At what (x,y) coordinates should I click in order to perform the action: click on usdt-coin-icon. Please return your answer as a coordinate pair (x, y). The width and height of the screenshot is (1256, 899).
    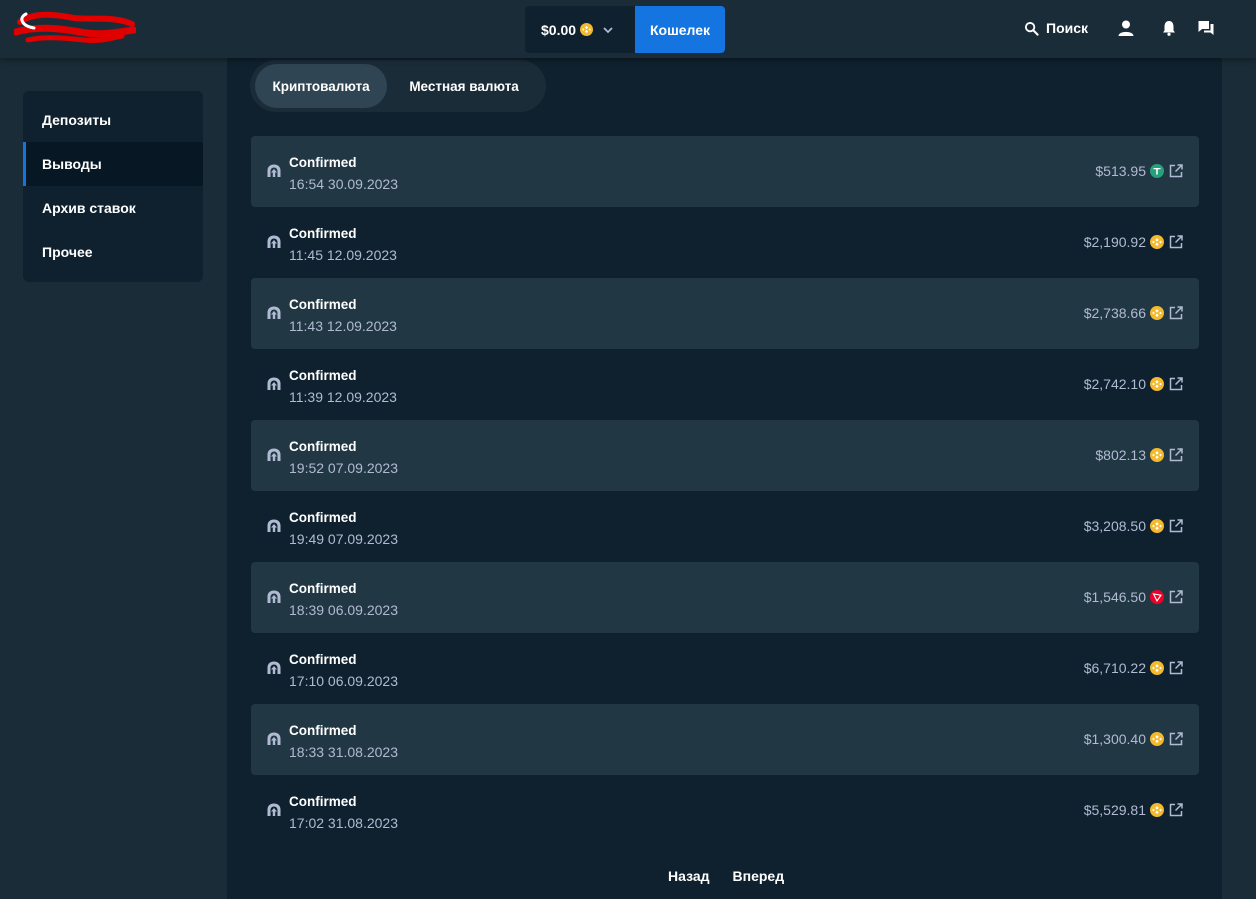
    Looking at the image, I should click on (1157, 171).